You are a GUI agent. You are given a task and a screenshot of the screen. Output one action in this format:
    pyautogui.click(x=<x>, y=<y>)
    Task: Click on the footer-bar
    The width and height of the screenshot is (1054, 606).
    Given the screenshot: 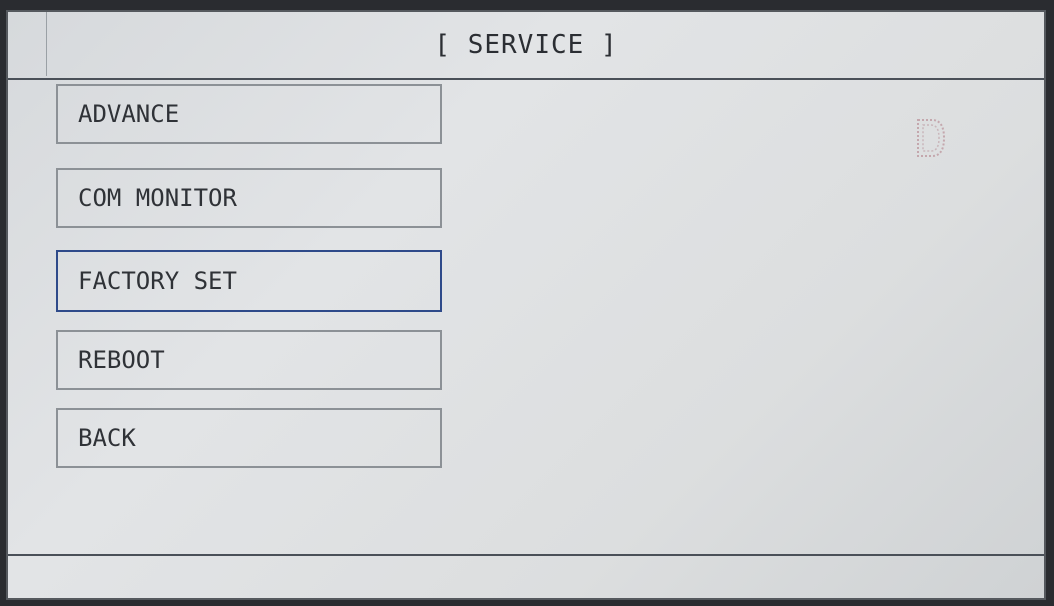 What is the action you would take?
    pyautogui.click(x=526, y=576)
    